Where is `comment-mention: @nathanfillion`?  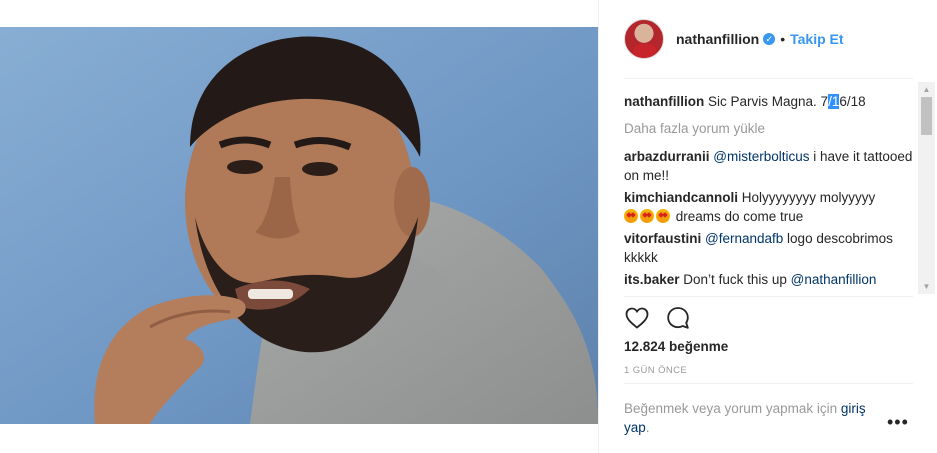
comment-mention: @nathanfillion is located at coordinates (834, 279).